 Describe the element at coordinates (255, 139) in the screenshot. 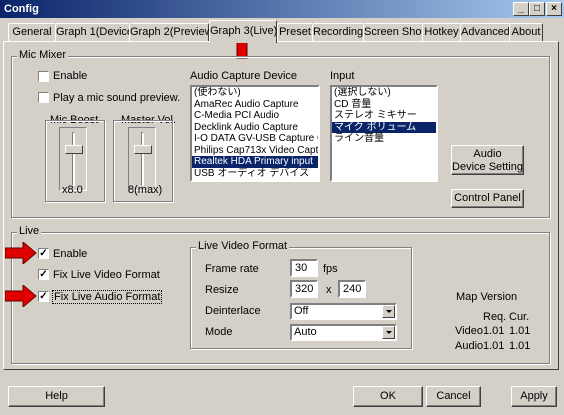

I see `audio-device-list-item: I-O DATA GV-USB Capture Ca` at that location.